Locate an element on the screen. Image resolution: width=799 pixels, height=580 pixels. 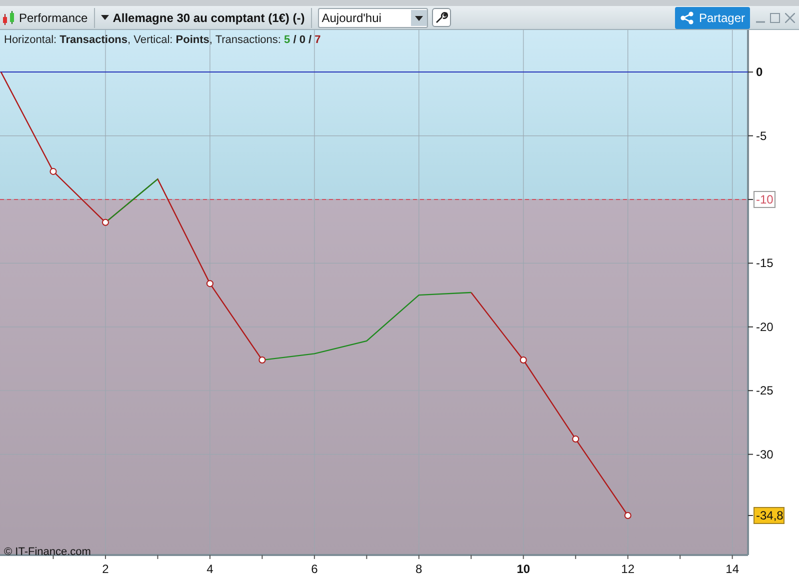
x-tick-label: 4 is located at coordinates (210, 569).